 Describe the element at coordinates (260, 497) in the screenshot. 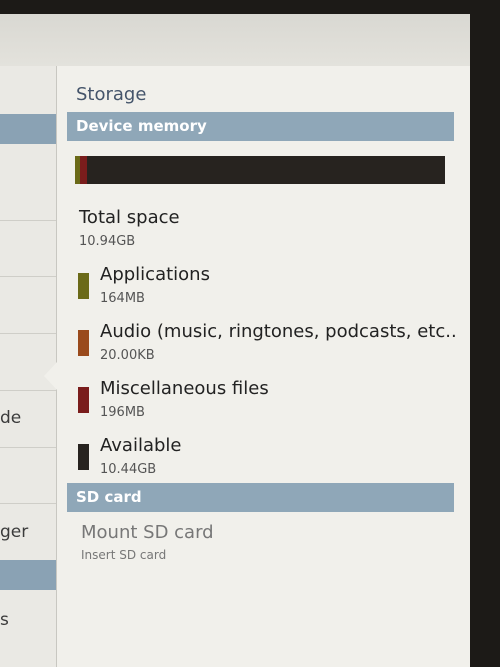

I see `section-header-sd-card: SD card` at that location.